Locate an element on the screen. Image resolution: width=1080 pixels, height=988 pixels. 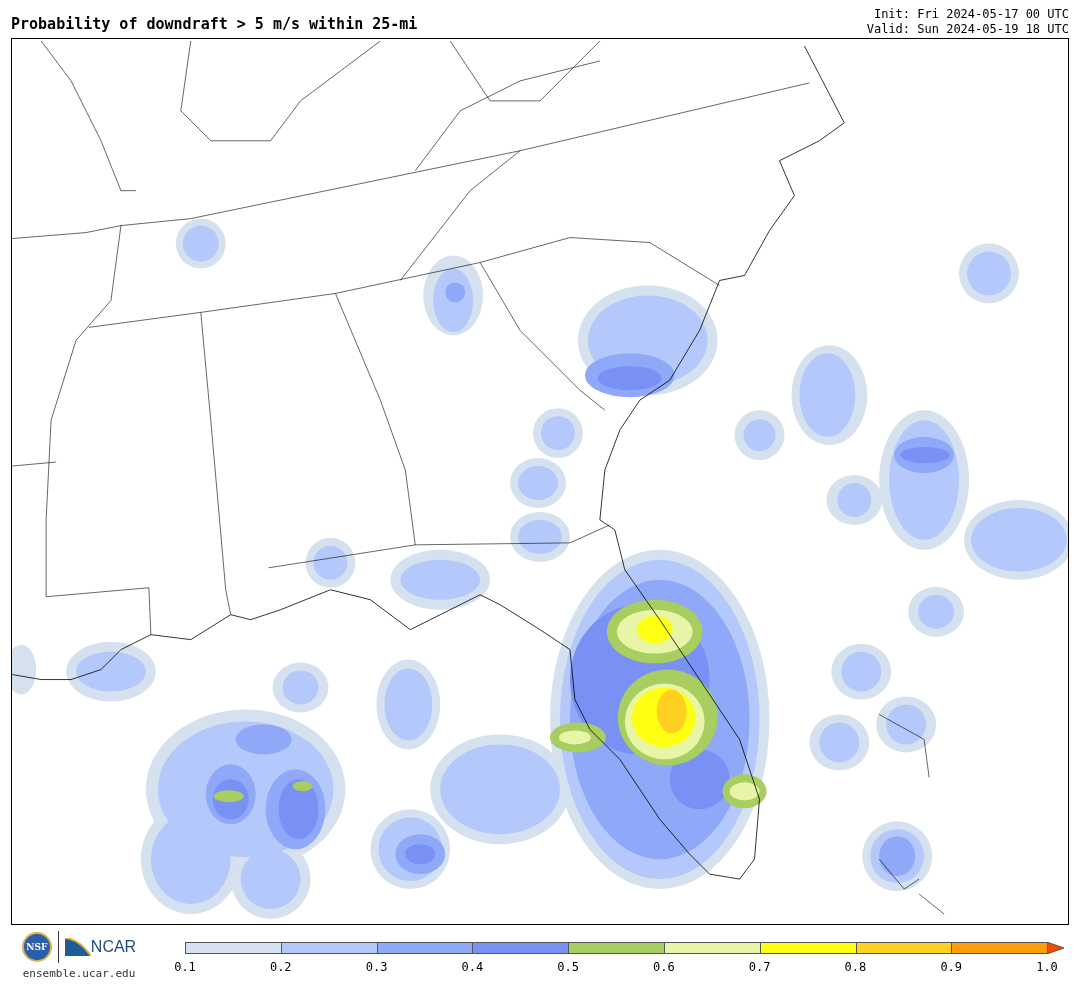
colorbar-tick-label: 0.5 is located at coordinates (568, 967).